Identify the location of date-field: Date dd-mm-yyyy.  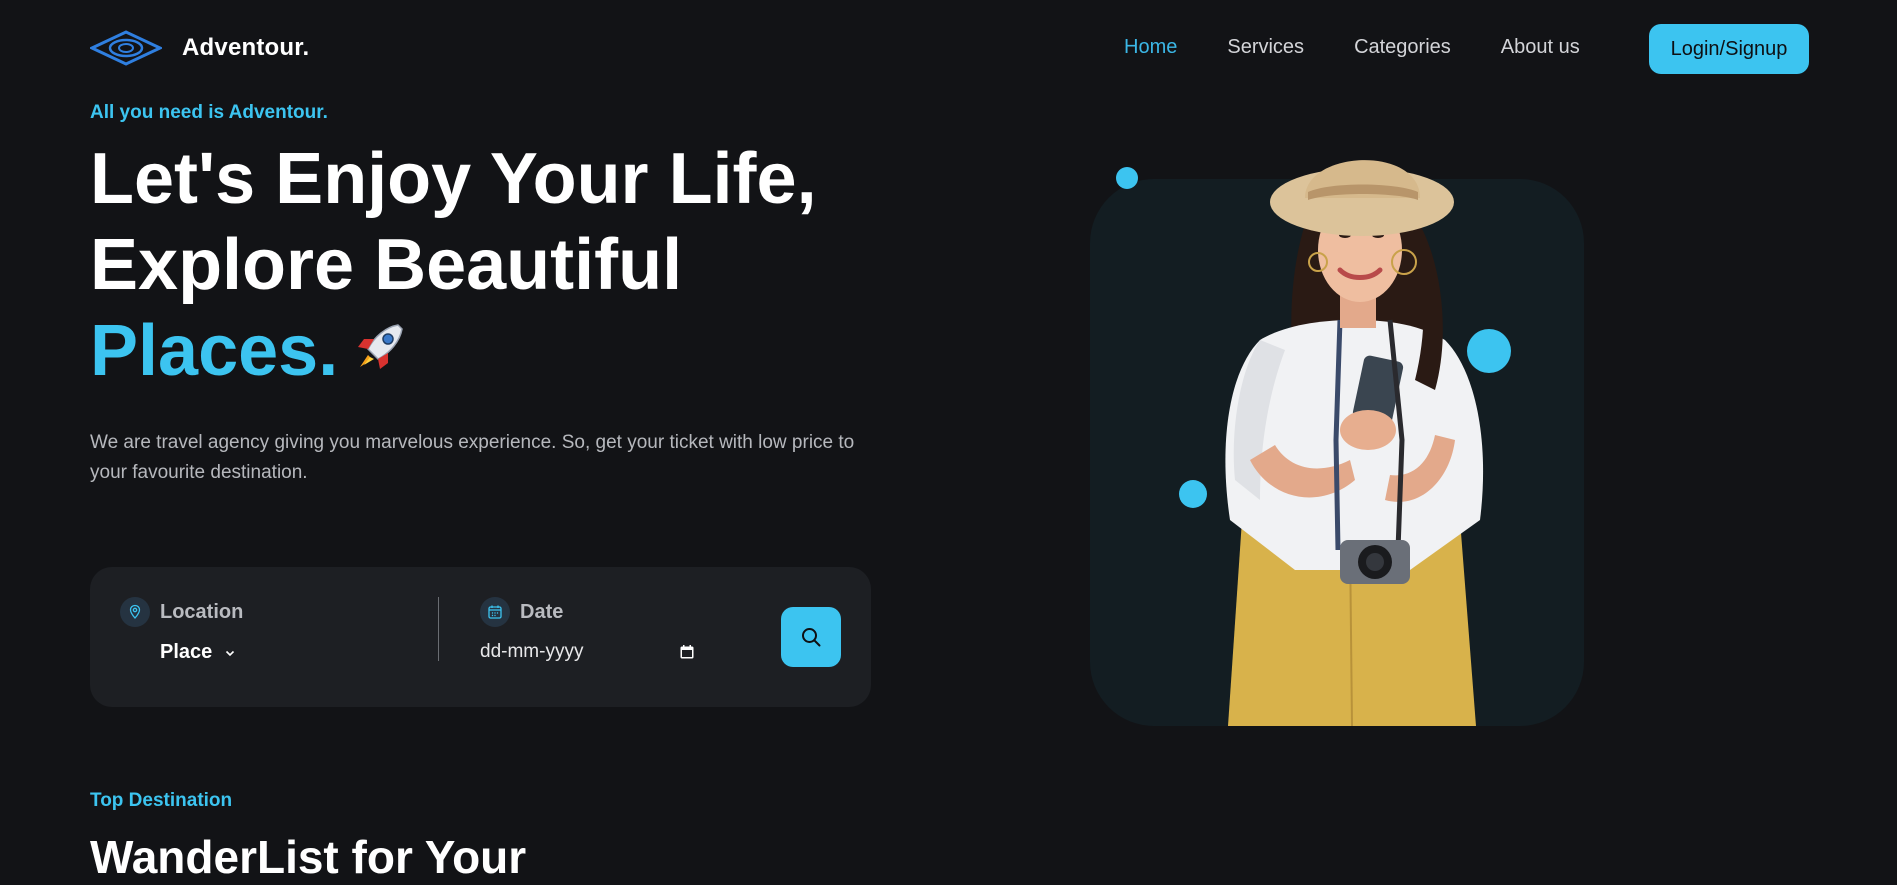
(587, 630).